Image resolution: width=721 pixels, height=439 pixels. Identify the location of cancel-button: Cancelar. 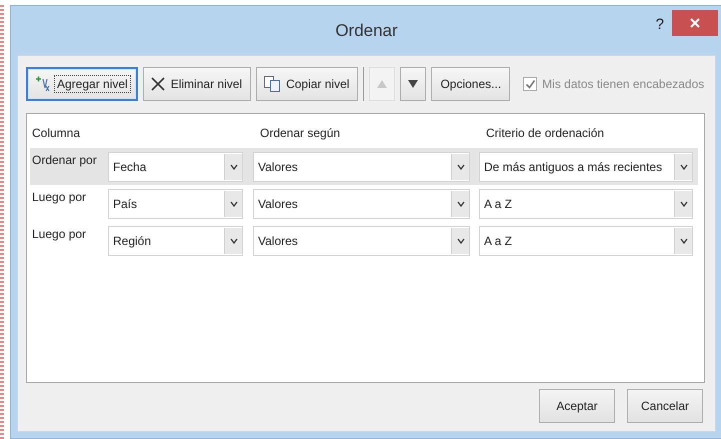
(665, 406).